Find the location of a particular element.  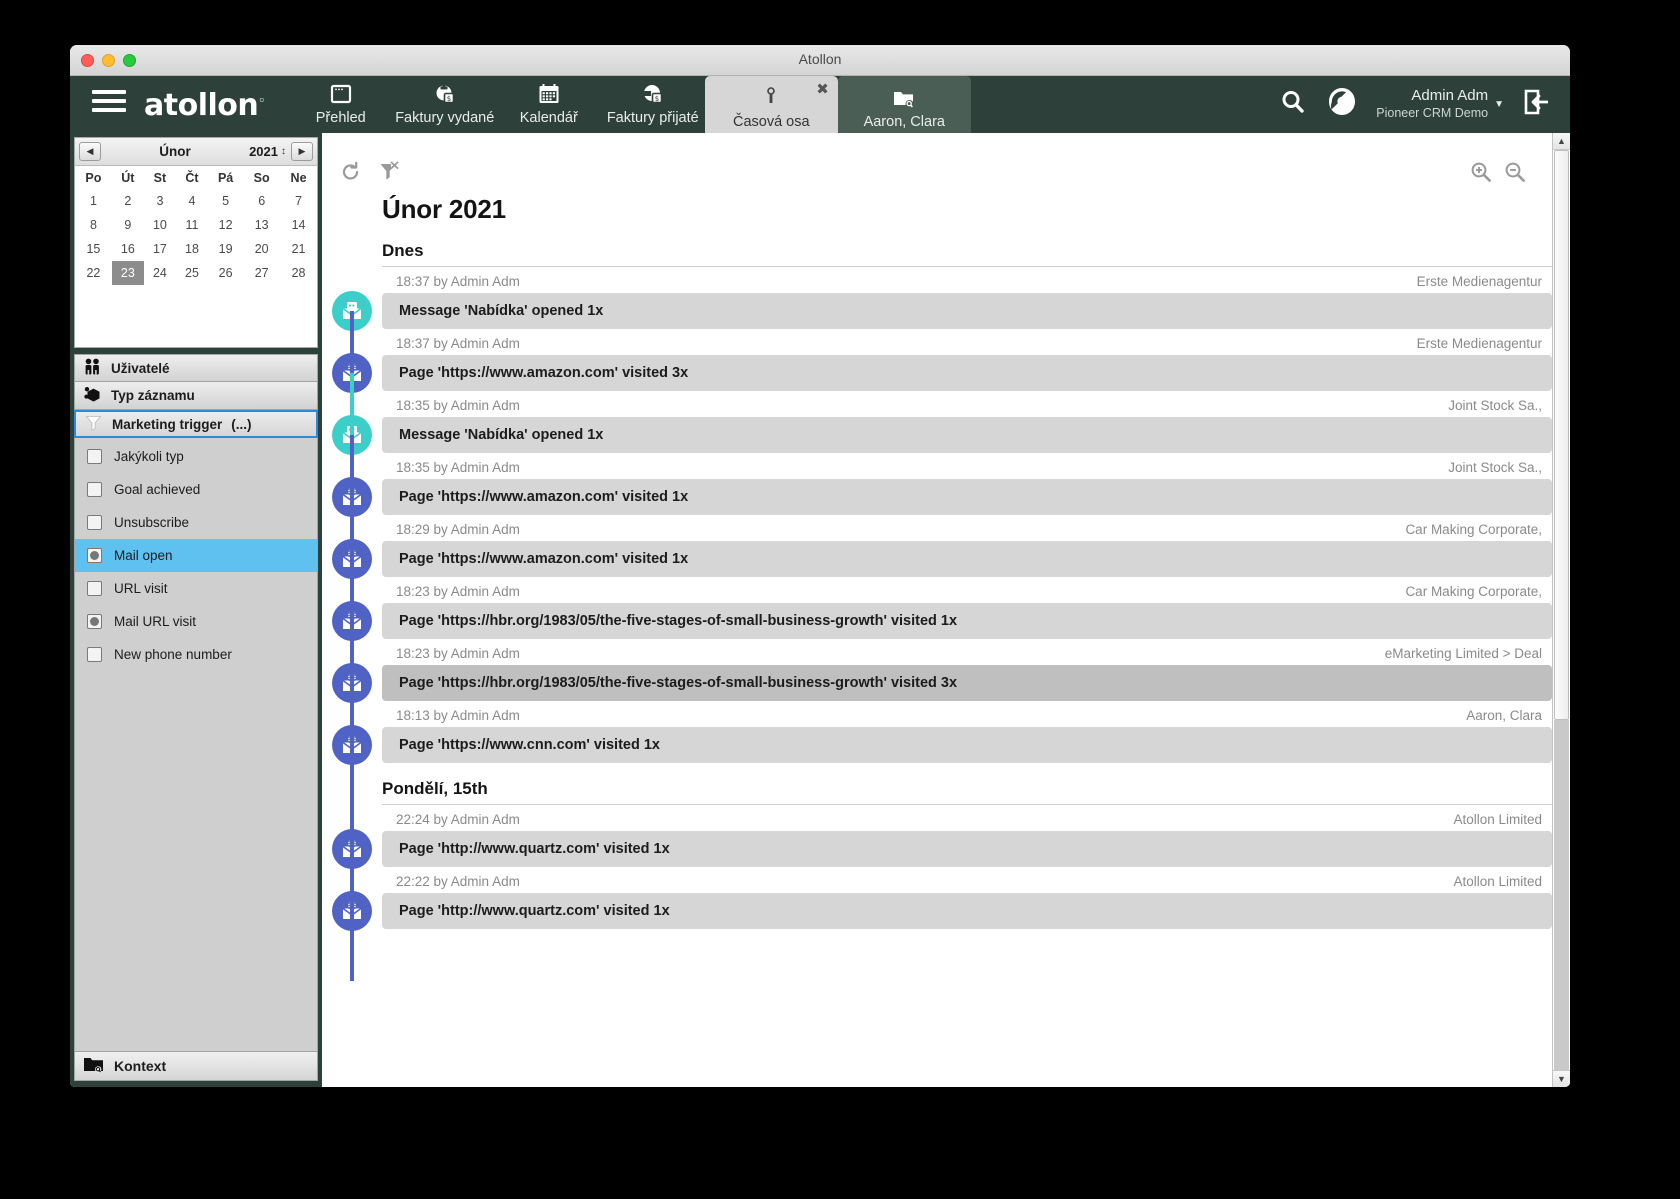

calendar-day: 23 is located at coordinates (127, 273).